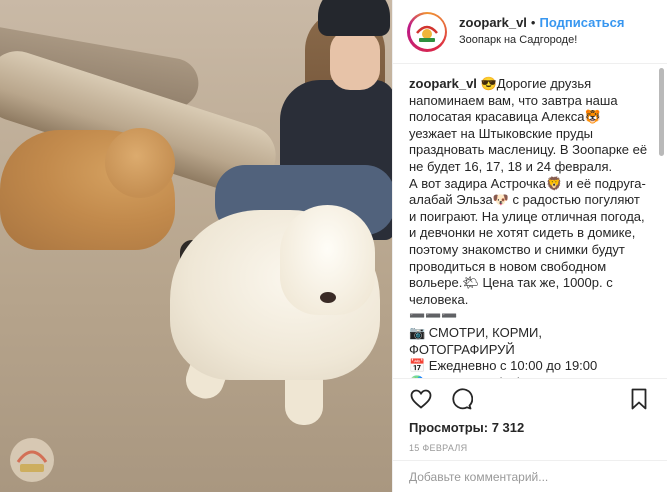 The height and width of the screenshot is (492, 667). What do you see at coordinates (530, 449) in the screenshot?
I see `post-date: 15 февраля` at bounding box center [530, 449].